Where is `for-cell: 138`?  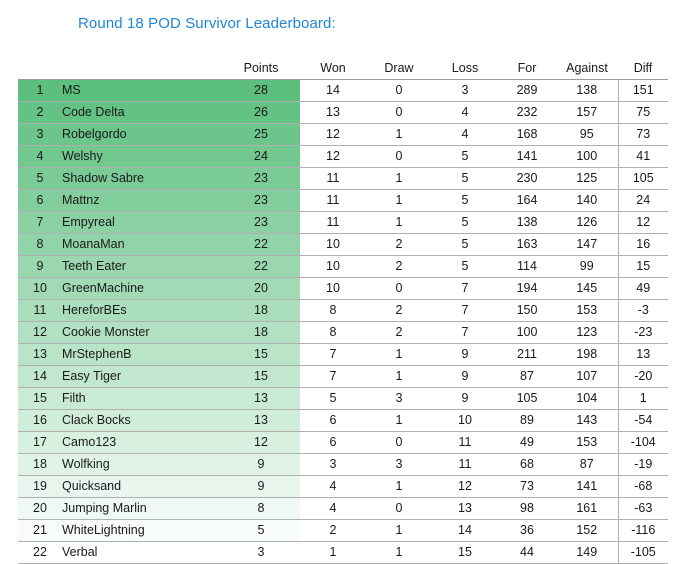
for-cell: 138 is located at coordinates (527, 222).